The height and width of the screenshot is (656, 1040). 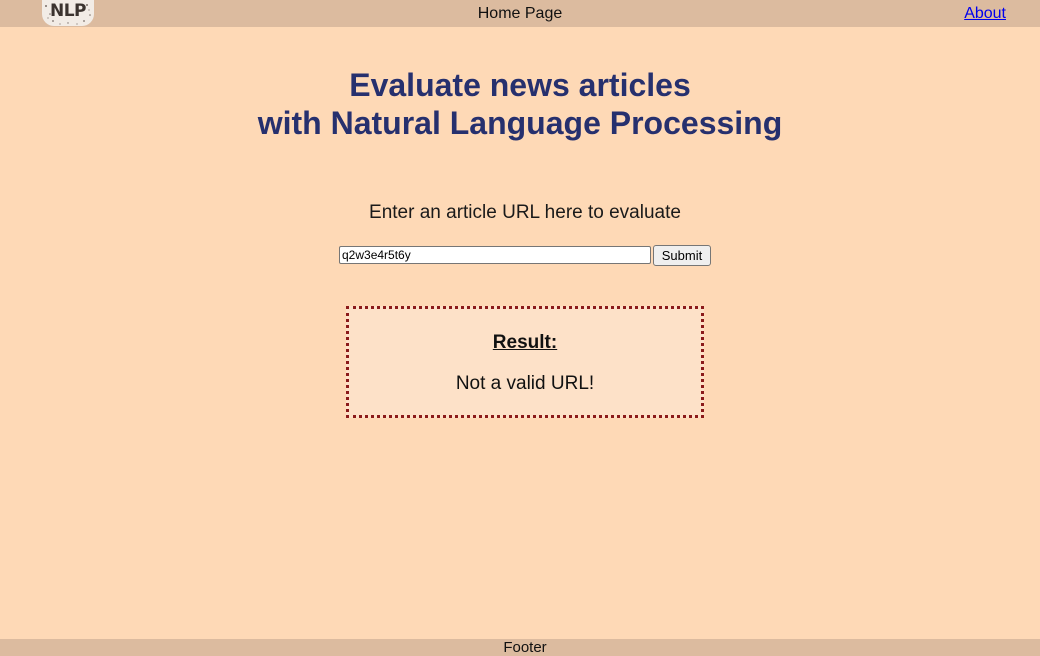 I want to click on url-input, so click(x=495, y=255).